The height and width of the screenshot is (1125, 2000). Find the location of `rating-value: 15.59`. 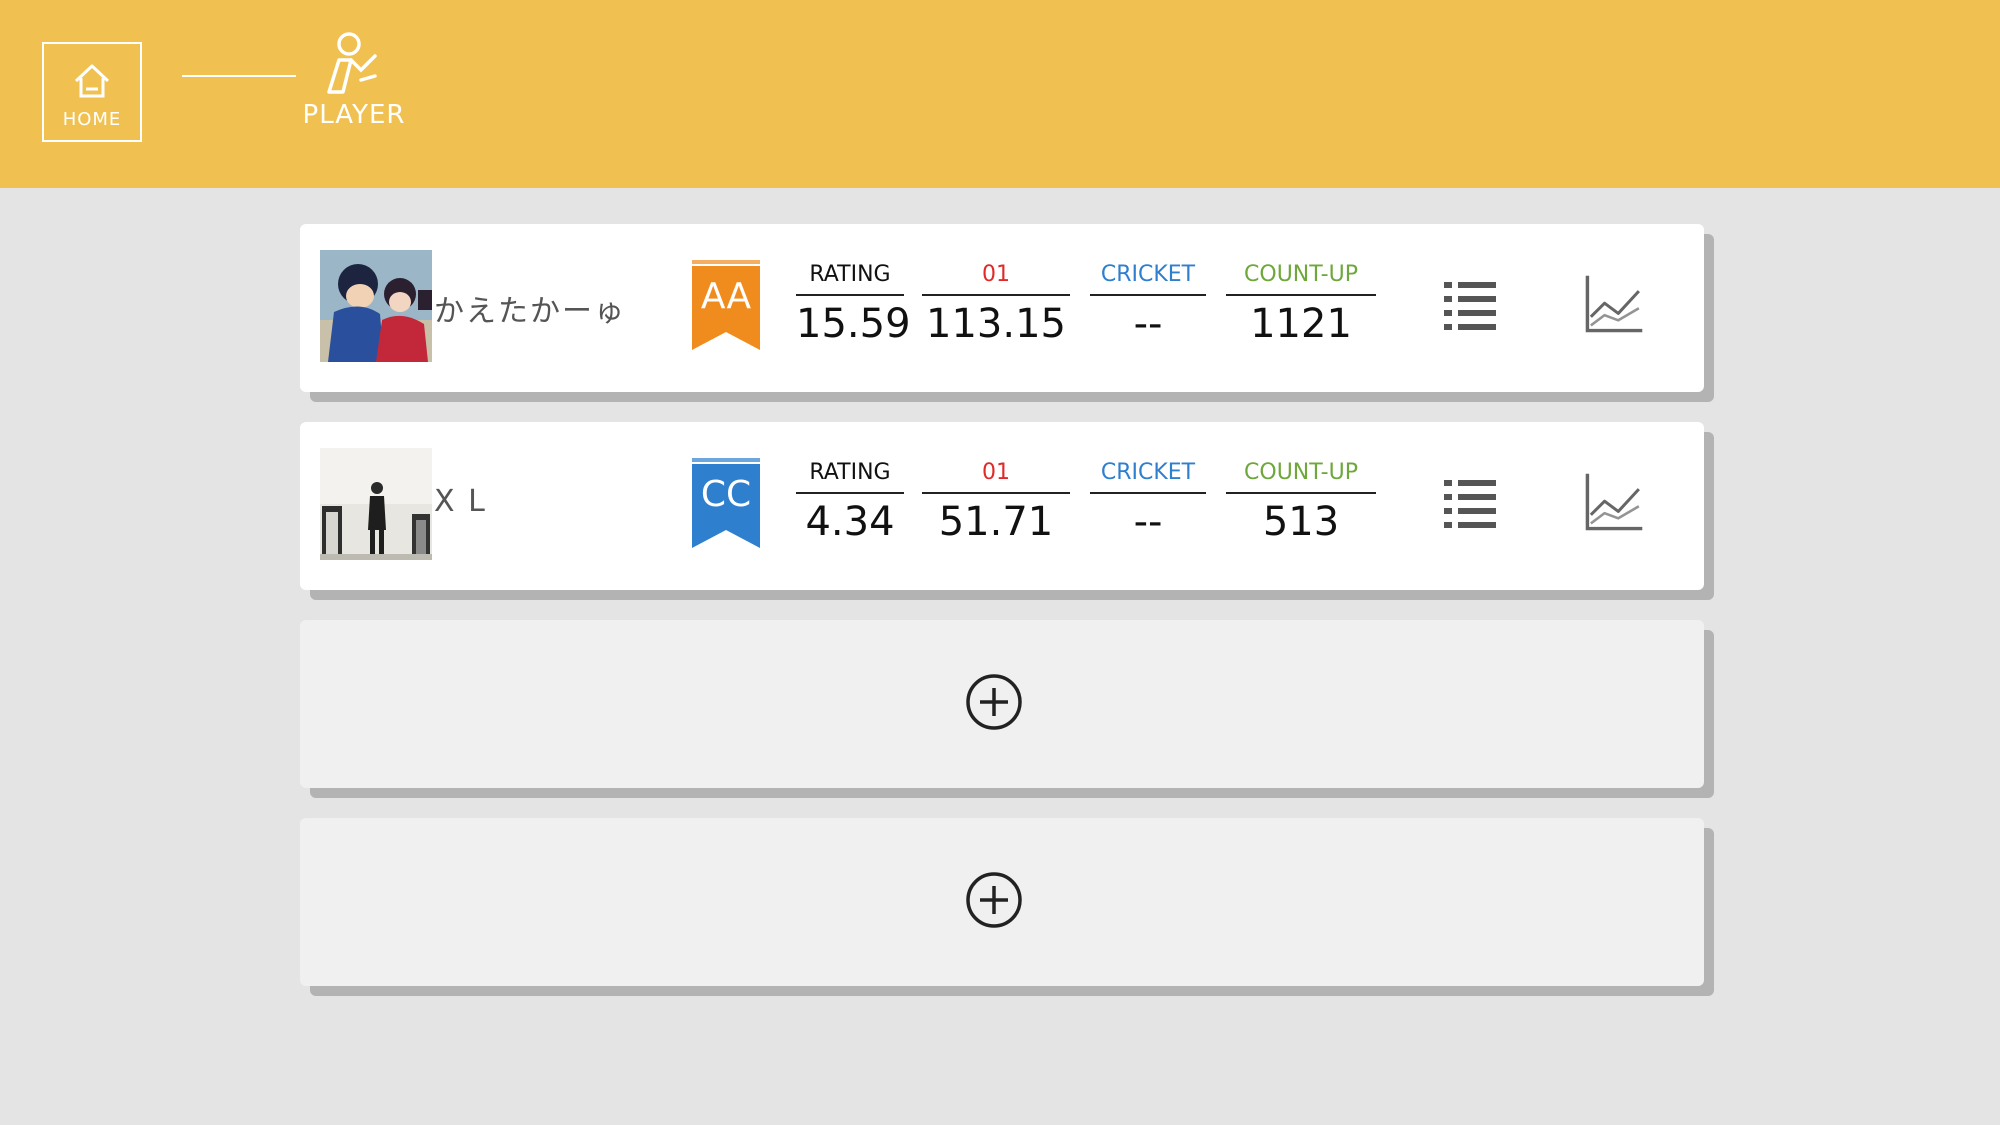

rating-value: 15.59 is located at coordinates (853, 324).